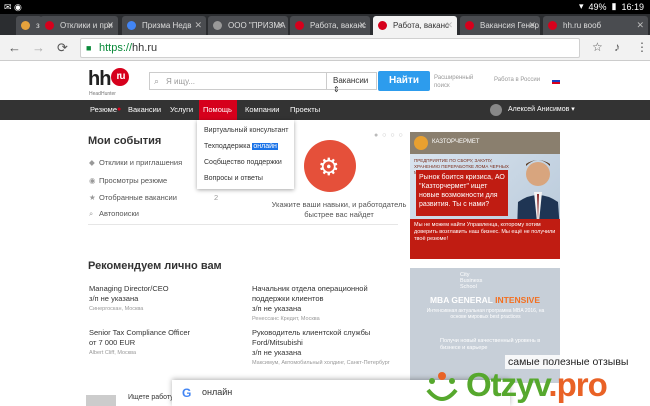 The height and width of the screenshot is (406, 650). What do you see at coordinates (167, 25) in the screenshot?
I see `tab-label: Призма Недв` at bounding box center [167, 25].